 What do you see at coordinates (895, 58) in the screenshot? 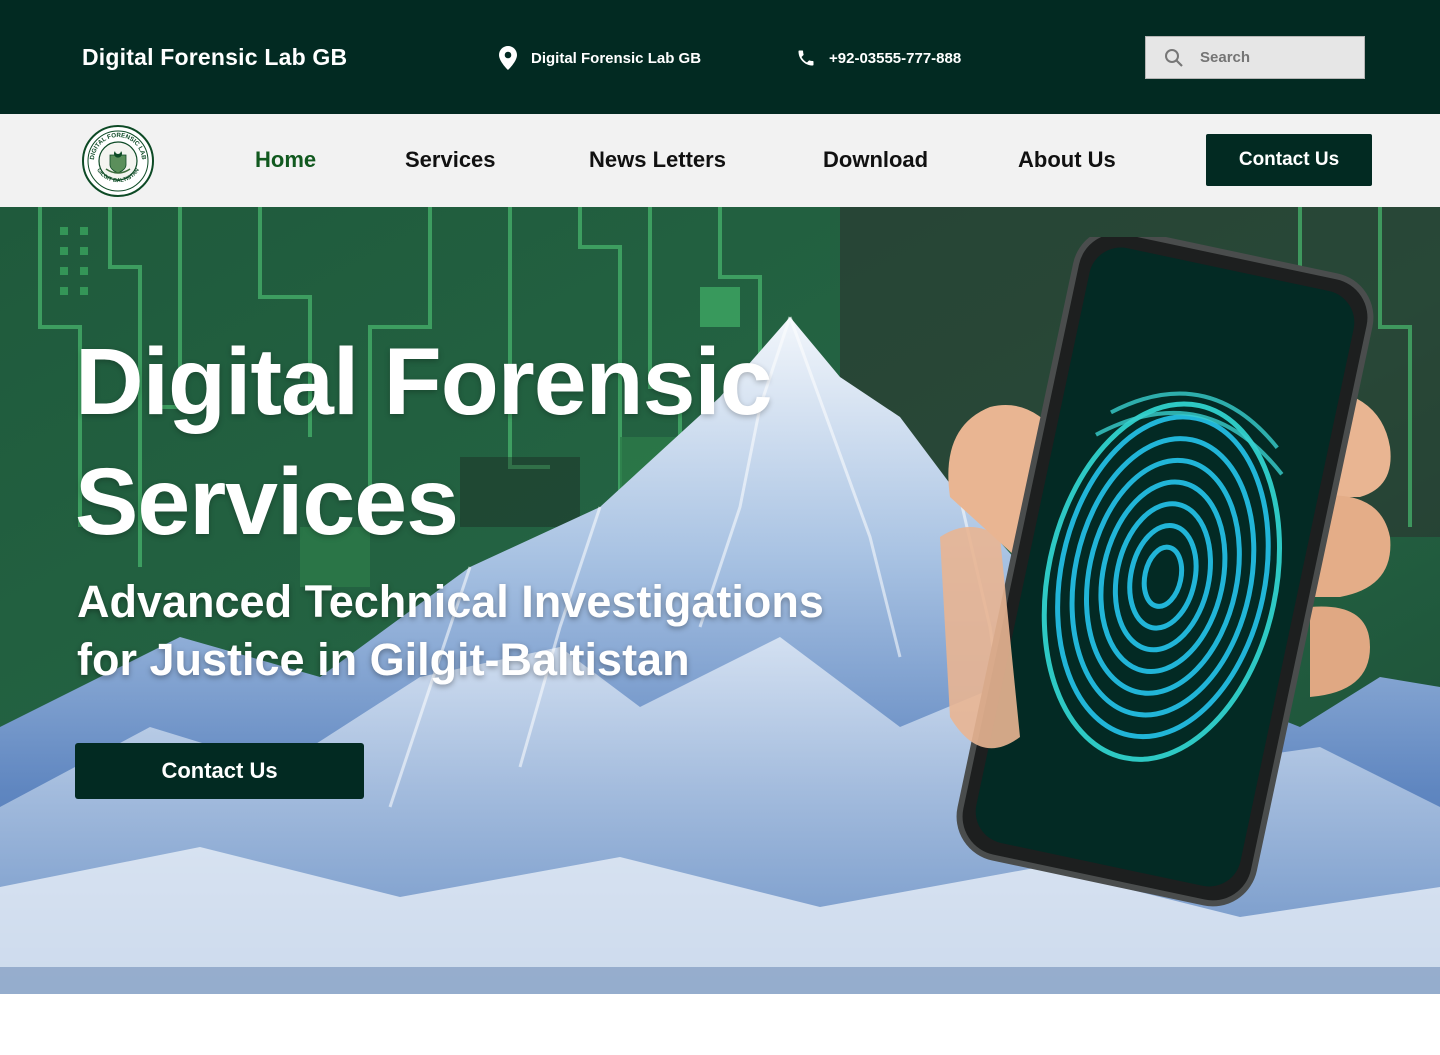
I see `phone-text: +92-03555-777-888` at bounding box center [895, 58].